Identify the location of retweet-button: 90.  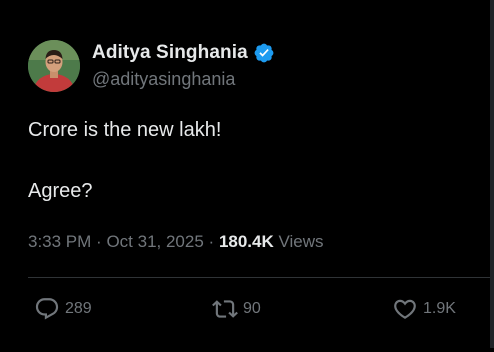
(236, 309).